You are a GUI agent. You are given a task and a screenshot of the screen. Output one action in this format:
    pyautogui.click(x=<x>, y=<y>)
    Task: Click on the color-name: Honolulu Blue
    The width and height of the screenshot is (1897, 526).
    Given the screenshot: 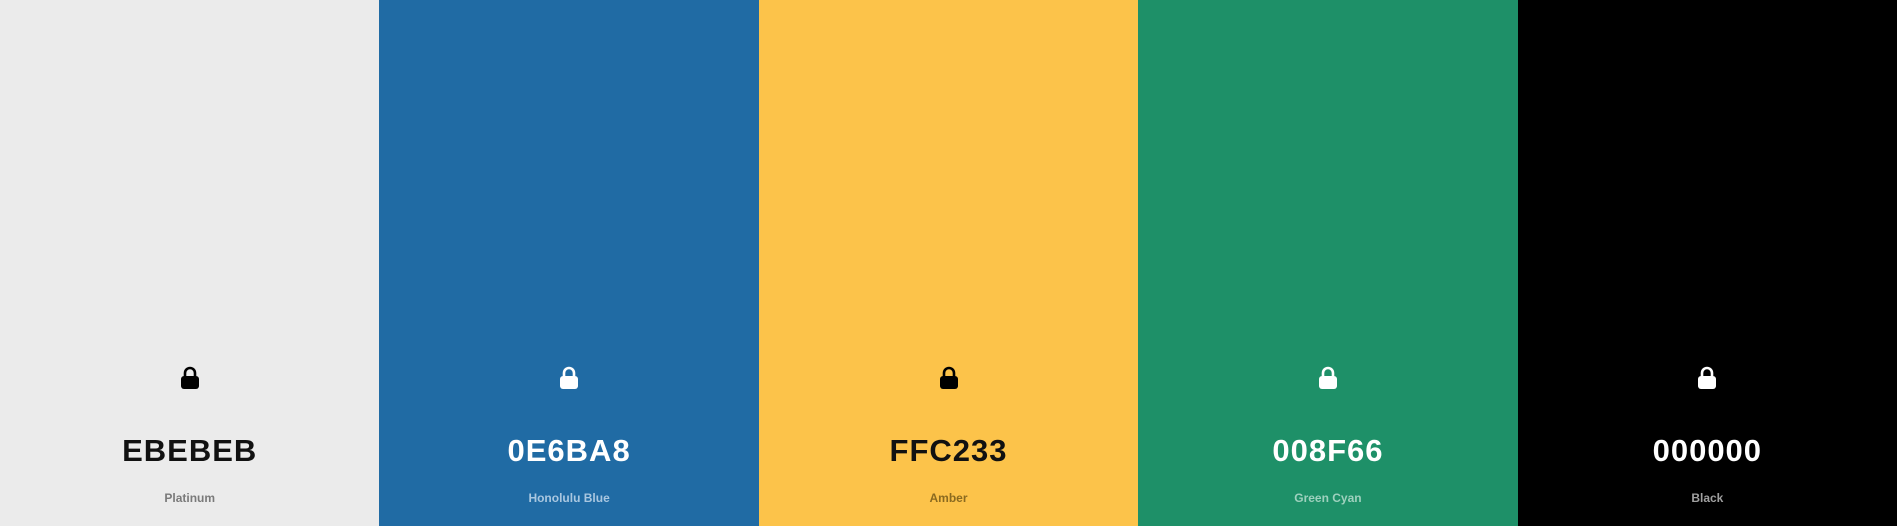 What is the action you would take?
    pyautogui.click(x=569, y=498)
    